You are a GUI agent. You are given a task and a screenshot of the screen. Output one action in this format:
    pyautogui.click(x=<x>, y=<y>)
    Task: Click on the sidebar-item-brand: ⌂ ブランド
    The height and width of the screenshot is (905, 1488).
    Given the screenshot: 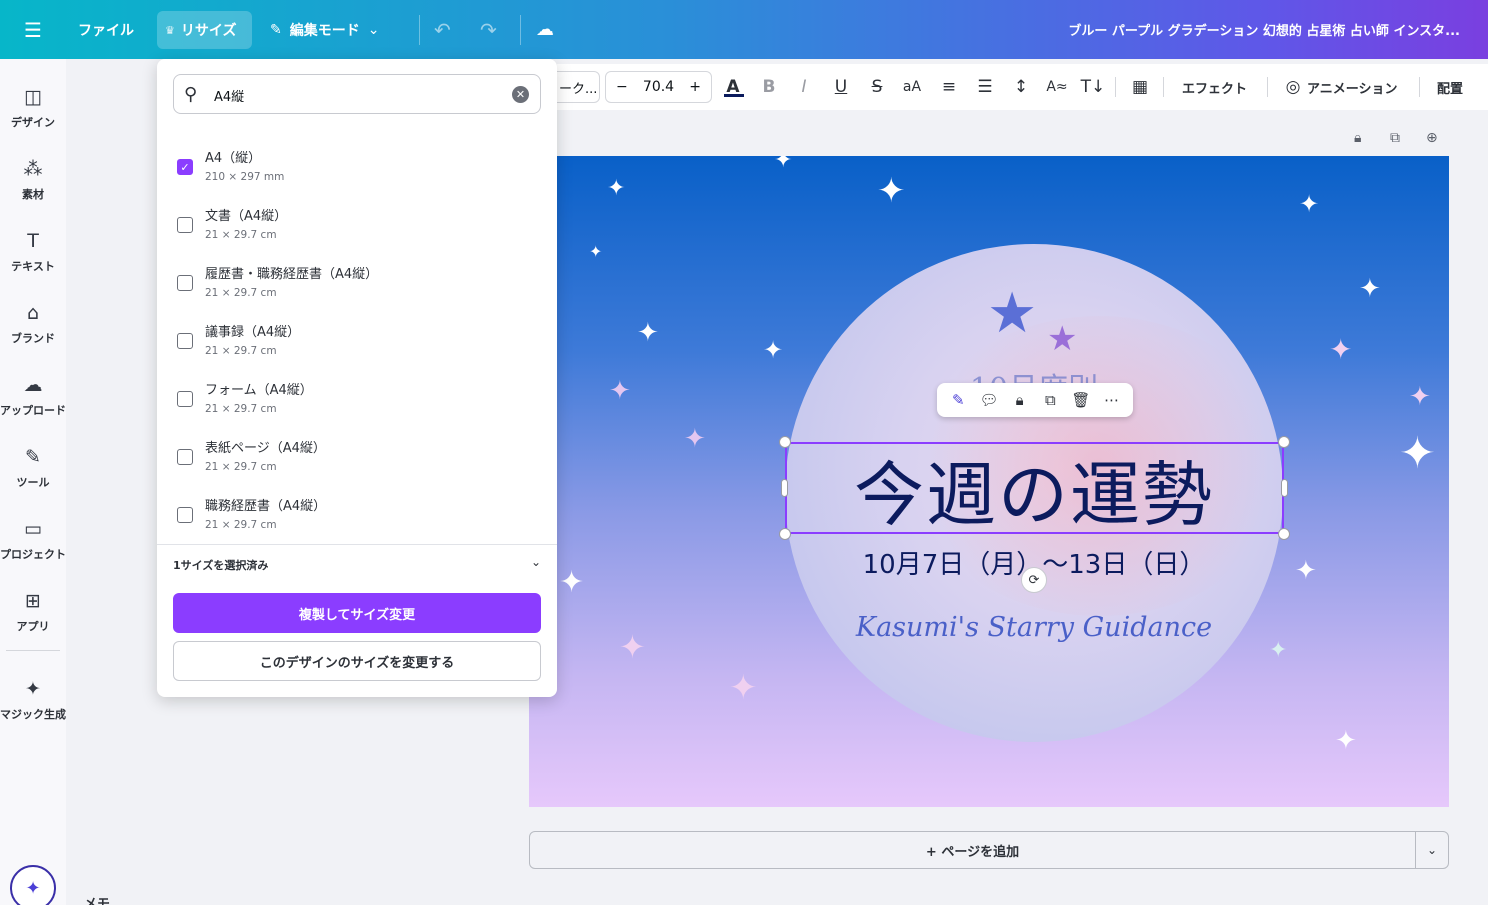 What is the action you would take?
    pyautogui.click(x=33, y=325)
    